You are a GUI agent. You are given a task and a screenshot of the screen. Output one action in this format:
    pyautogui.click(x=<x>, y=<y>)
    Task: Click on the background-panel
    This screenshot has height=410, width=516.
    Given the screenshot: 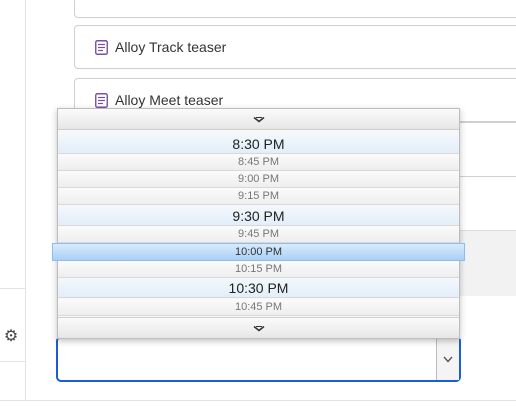 What is the action you would take?
    pyautogui.click(x=484, y=263)
    